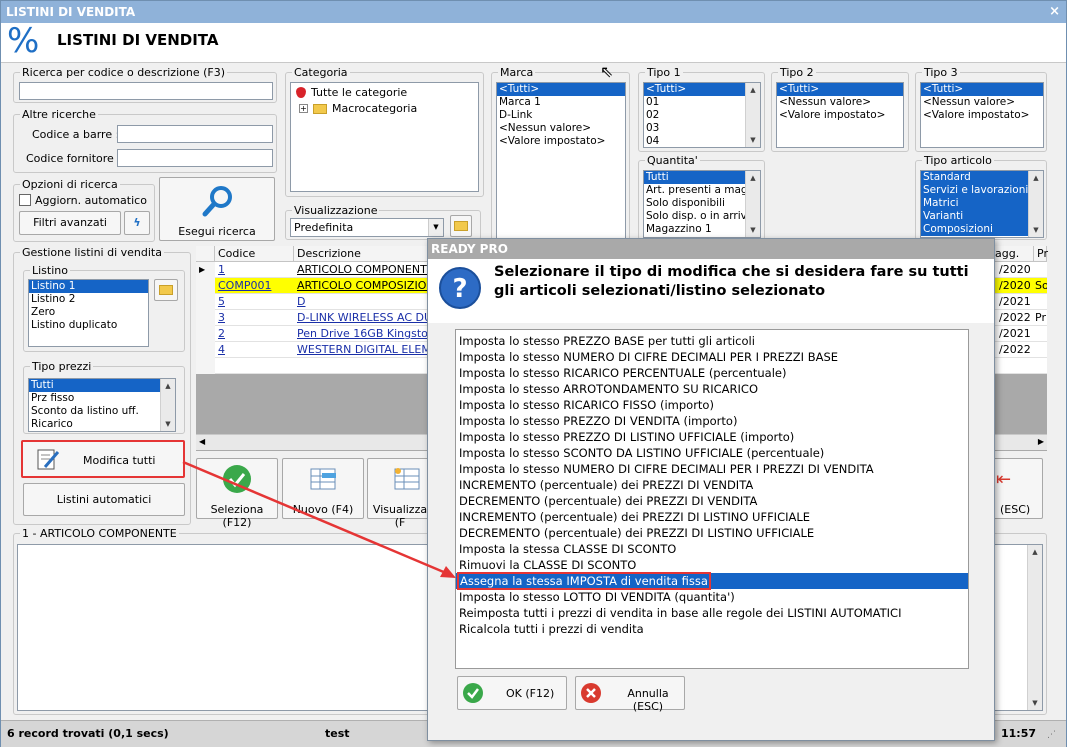 This screenshot has height=747, width=1067. Describe the element at coordinates (237, 493) in the screenshot. I see `select-button: Seleziona (F12)` at that location.